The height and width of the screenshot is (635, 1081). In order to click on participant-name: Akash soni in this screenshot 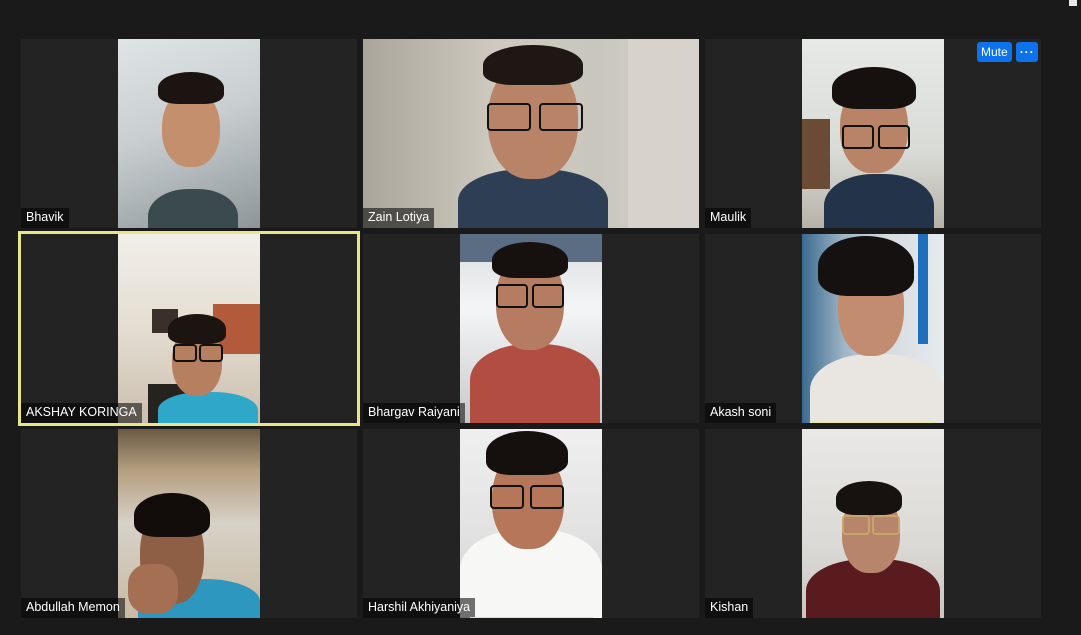, I will do `click(741, 413)`.